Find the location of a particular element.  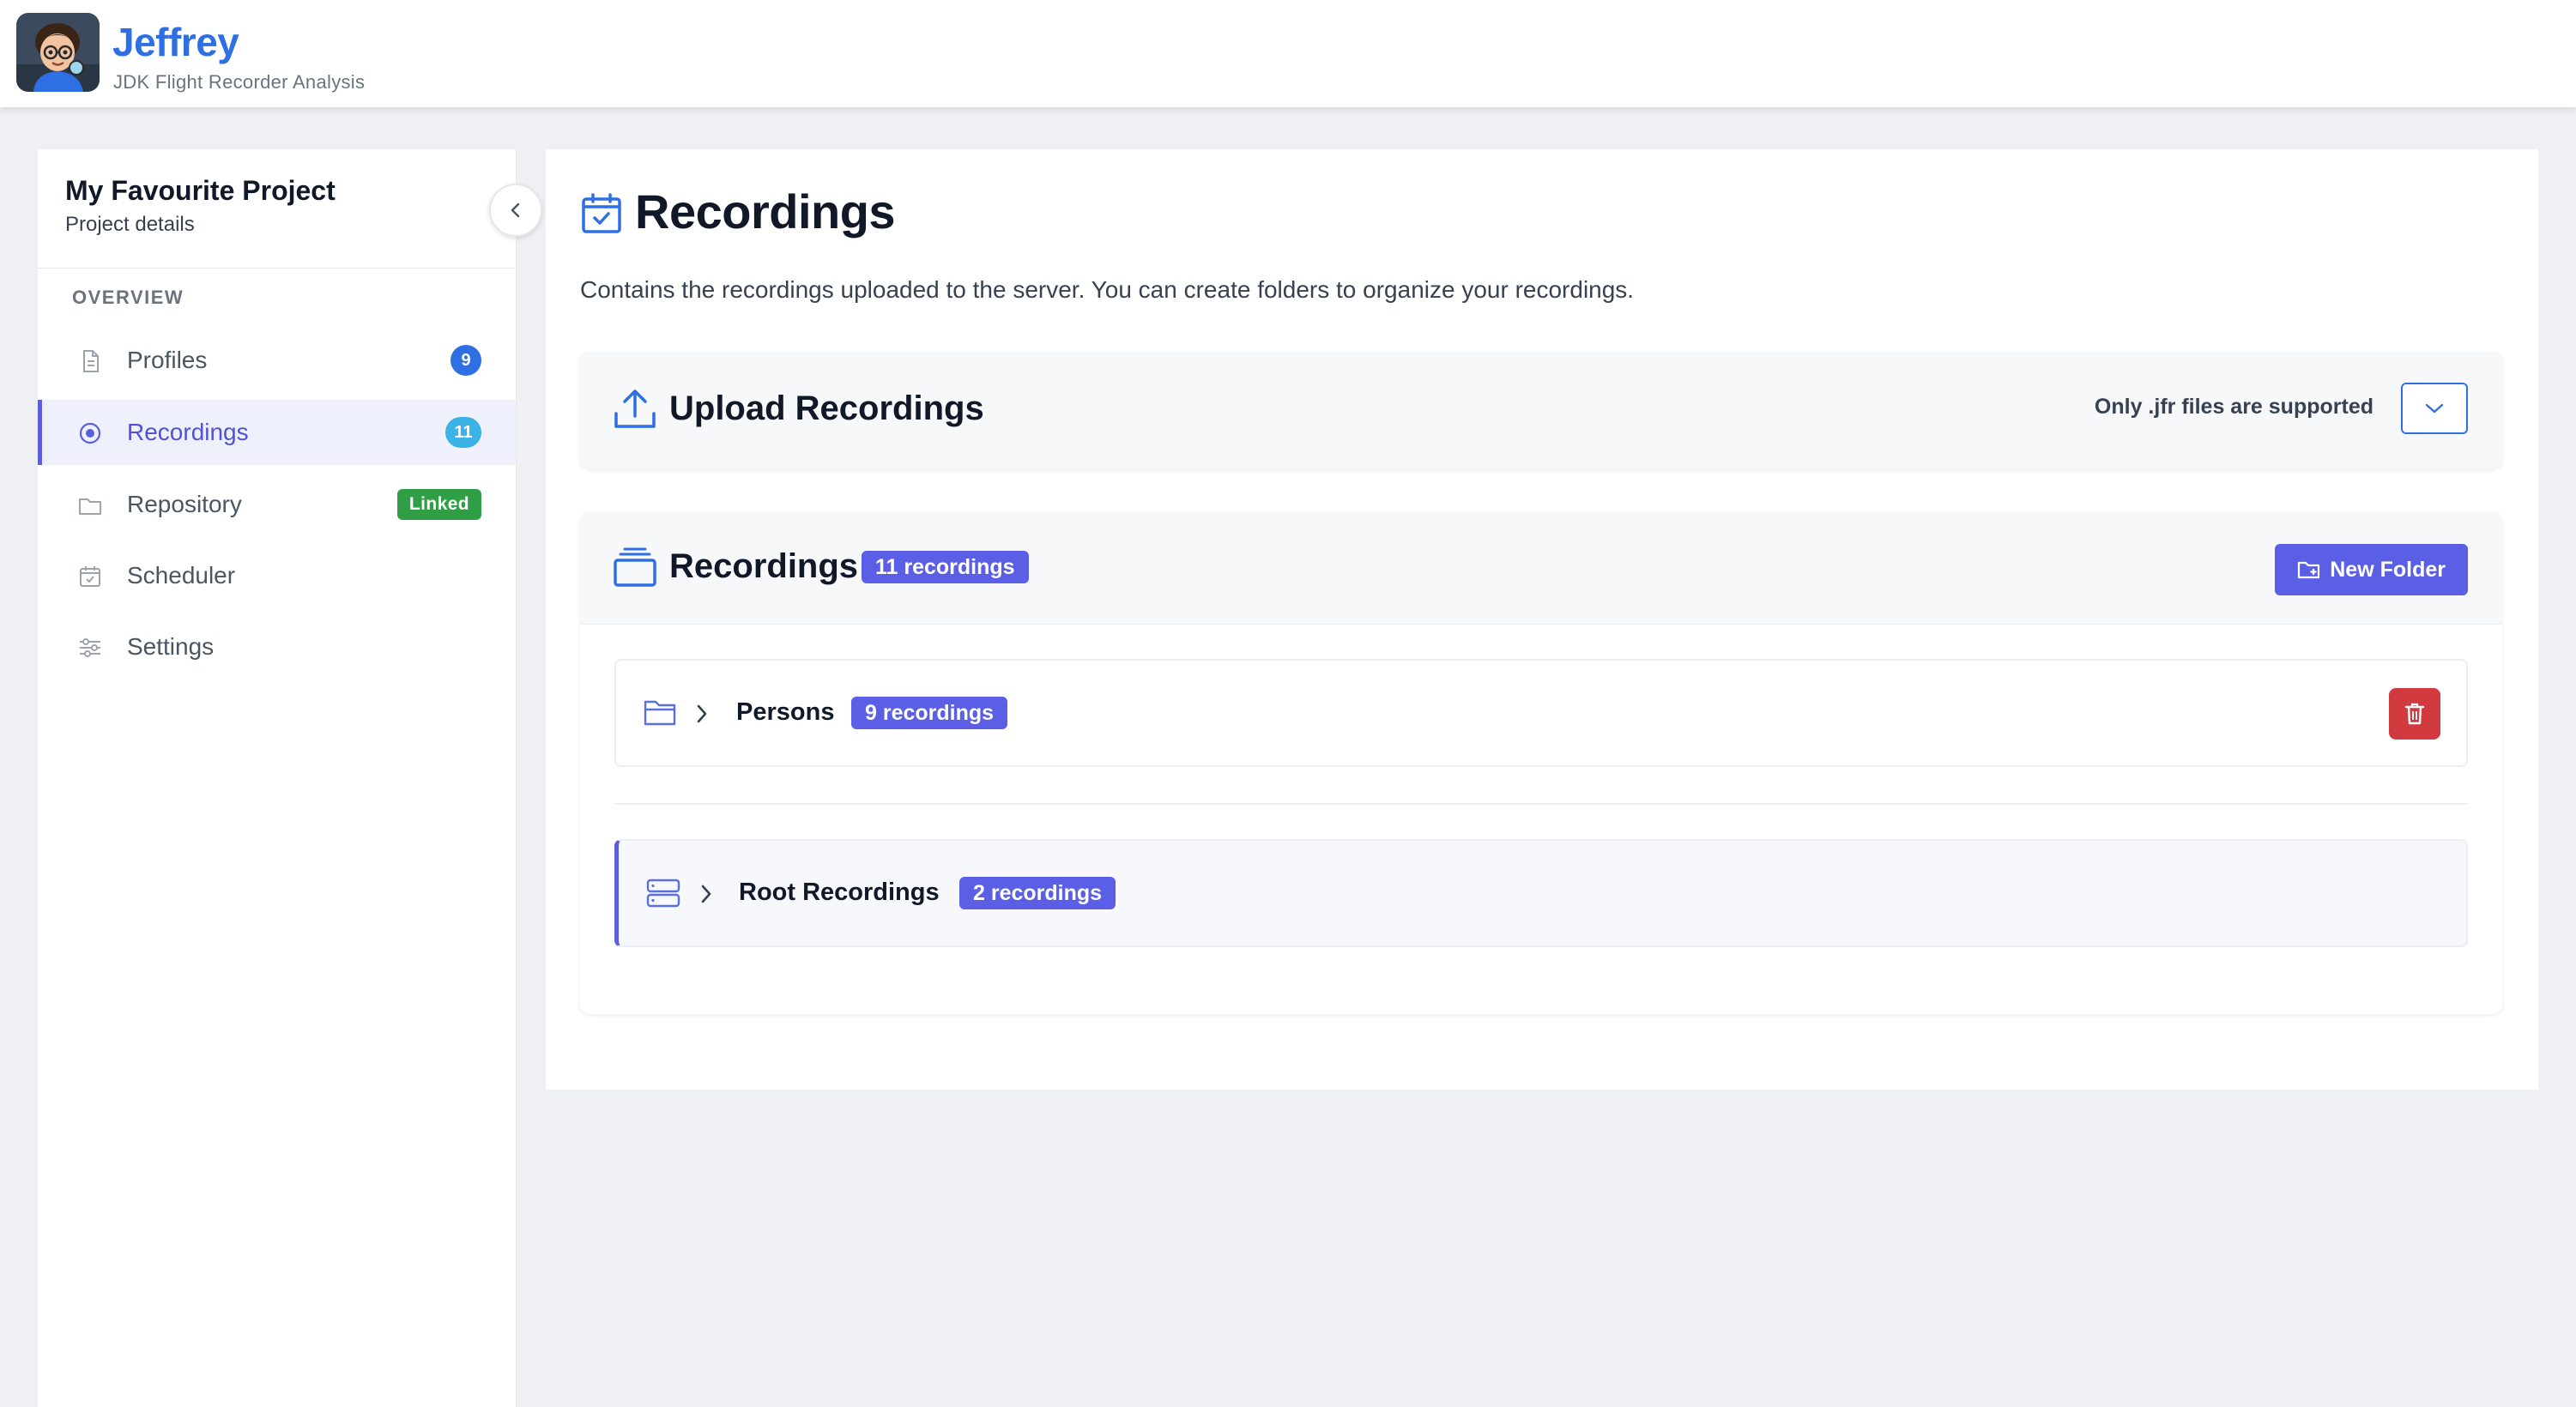

section-label-overview: OVERVIEW is located at coordinates (128, 297).